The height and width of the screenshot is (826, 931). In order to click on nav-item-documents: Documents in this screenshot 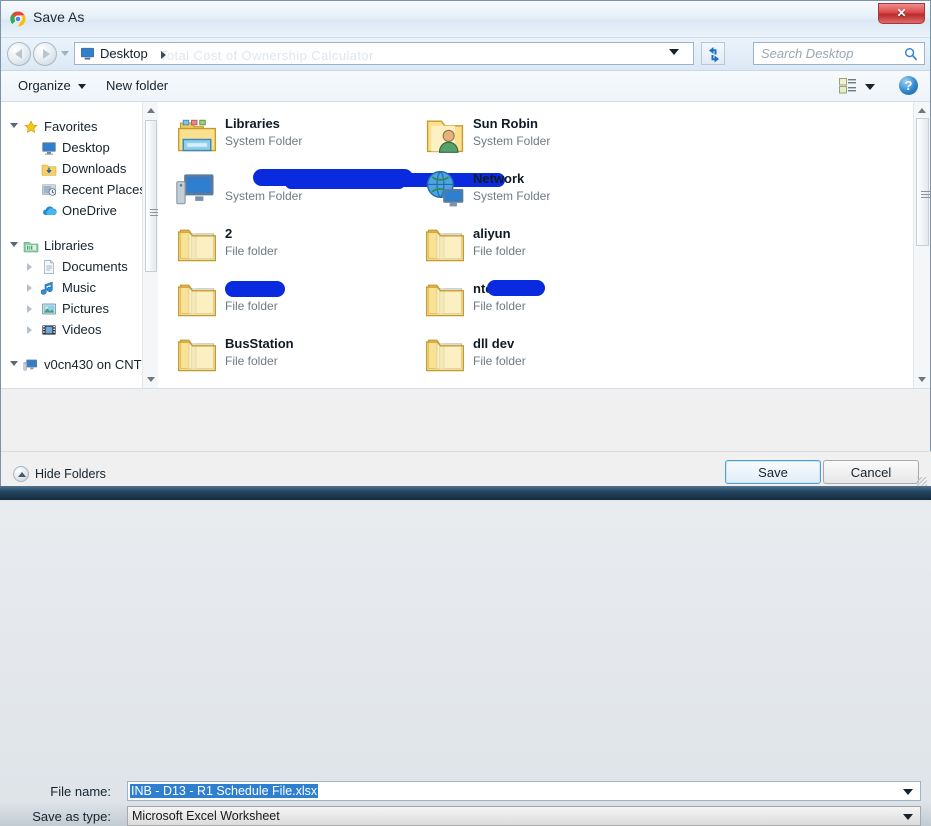, I will do `click(79, 266)`.